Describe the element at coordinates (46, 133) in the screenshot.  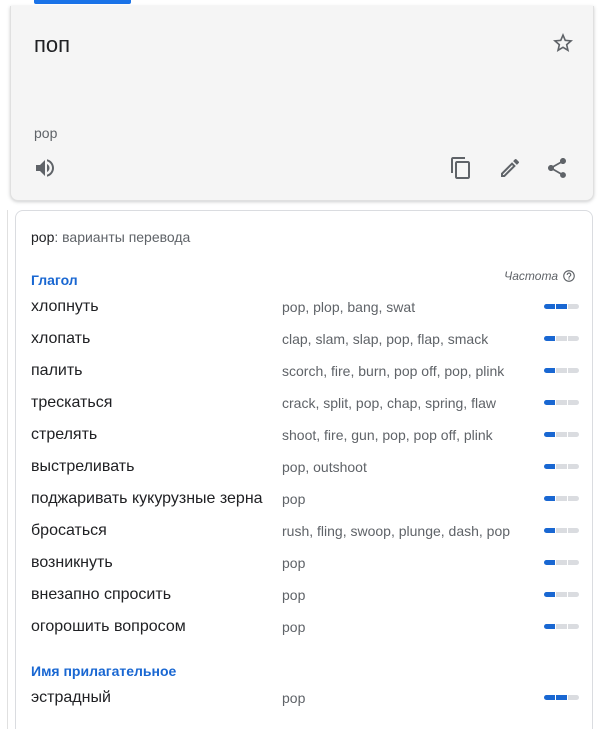
I see `transliteration: pop` at that location.